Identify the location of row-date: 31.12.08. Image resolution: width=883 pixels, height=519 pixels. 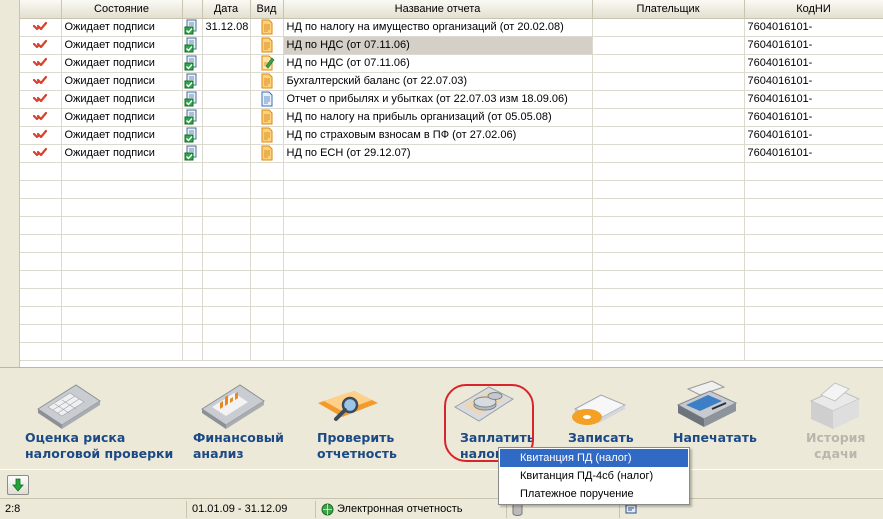
(226, 27).